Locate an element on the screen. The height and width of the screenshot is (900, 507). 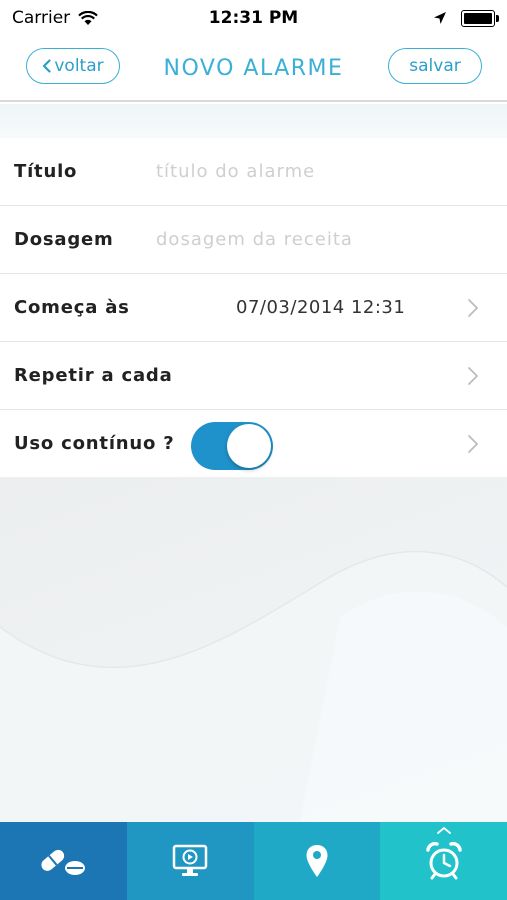
wifi-icon is located at coordinates (88, 17).